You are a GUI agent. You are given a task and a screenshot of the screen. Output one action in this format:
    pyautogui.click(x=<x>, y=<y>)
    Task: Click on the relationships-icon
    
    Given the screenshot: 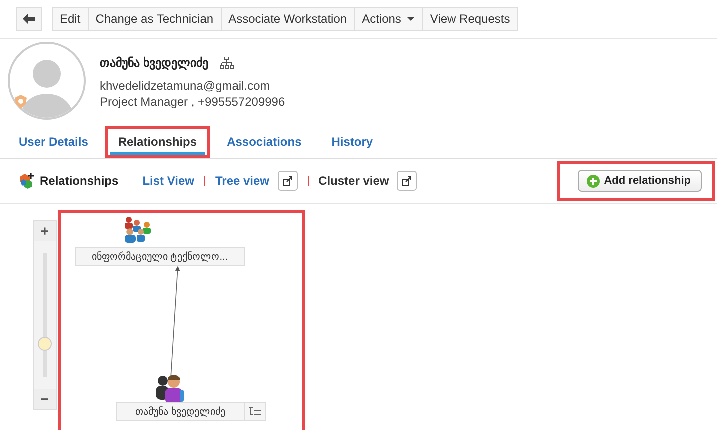 What is the action you would take?
    pyautogui.click(x=27, y=181)
    